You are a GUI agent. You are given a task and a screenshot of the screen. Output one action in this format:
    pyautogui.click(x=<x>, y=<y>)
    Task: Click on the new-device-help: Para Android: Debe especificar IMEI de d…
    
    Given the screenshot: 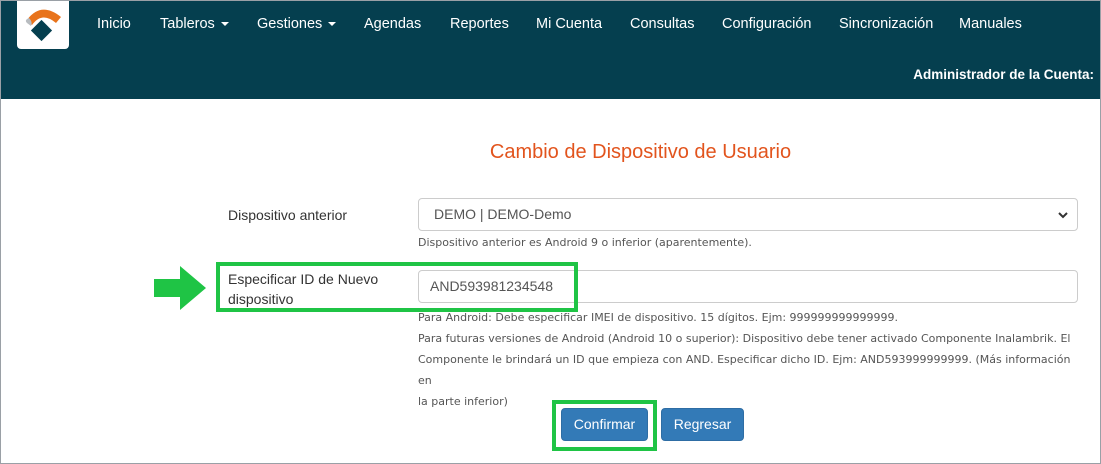 What is the action you would take?
    pyautogui.click(x=750, y=359)
    